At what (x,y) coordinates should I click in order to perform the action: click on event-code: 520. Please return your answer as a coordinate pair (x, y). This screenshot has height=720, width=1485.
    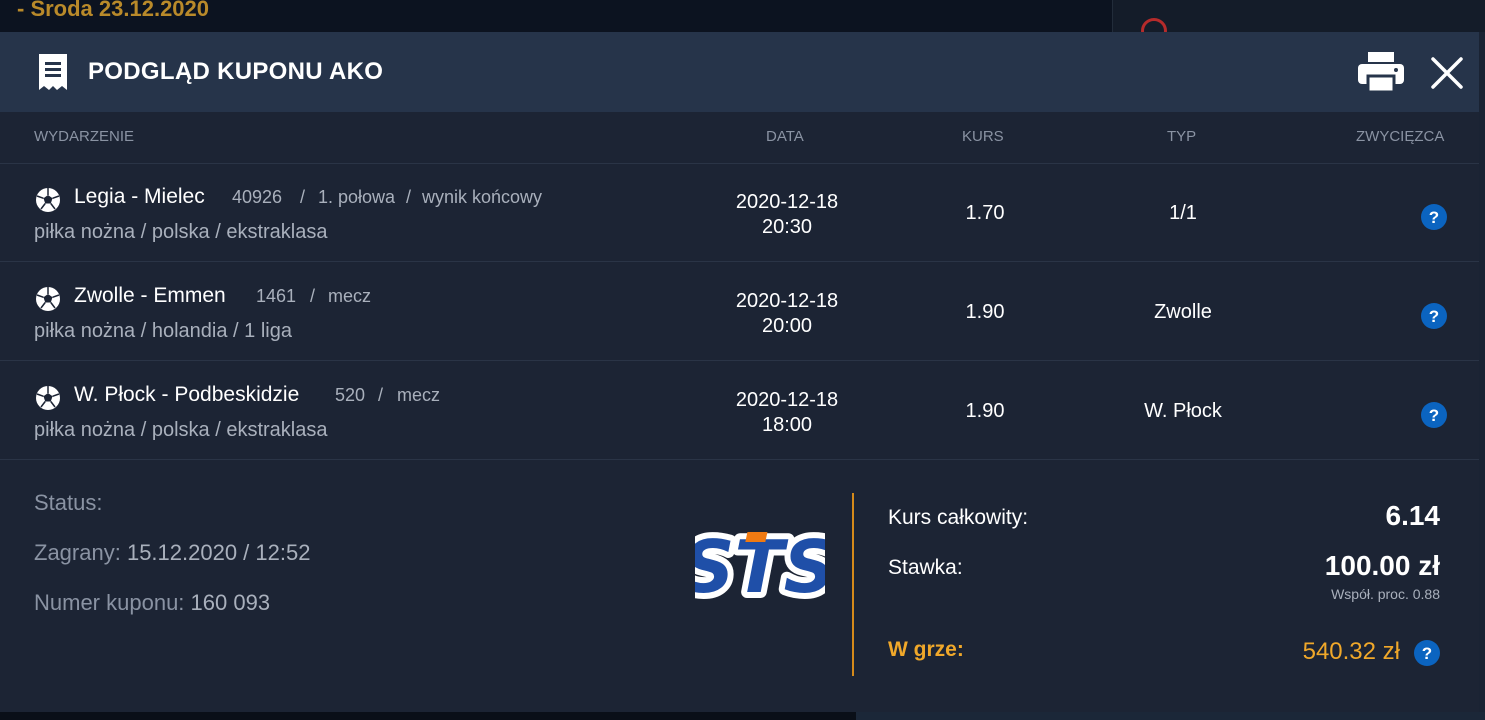
    Looking at the image, I should click on (350, 395).